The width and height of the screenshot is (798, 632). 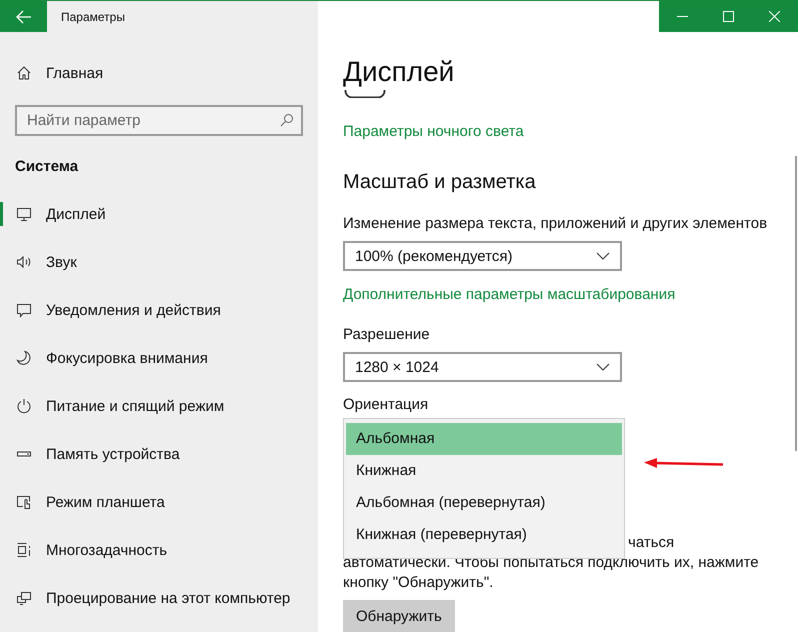 What do you see at coordinates (24, 358) in the screenshot?
I see `moon-icon` at bounding box center [24, 358].